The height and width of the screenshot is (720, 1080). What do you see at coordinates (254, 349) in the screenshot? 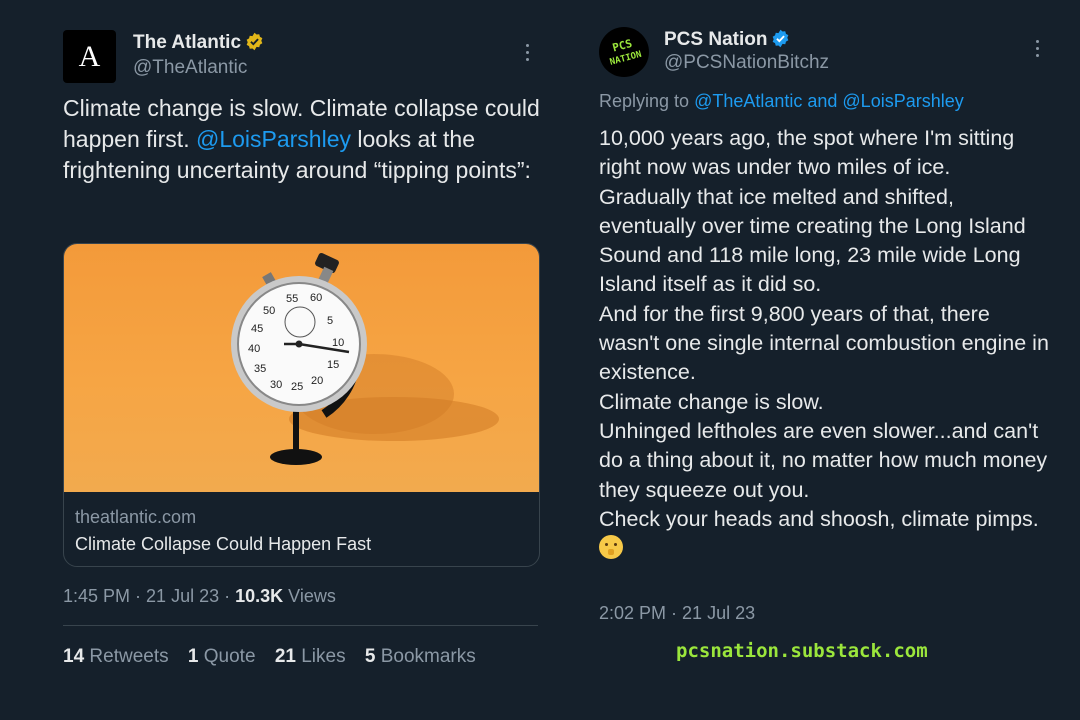
I see `svg-text: 40` at bounding box center [254, 349].